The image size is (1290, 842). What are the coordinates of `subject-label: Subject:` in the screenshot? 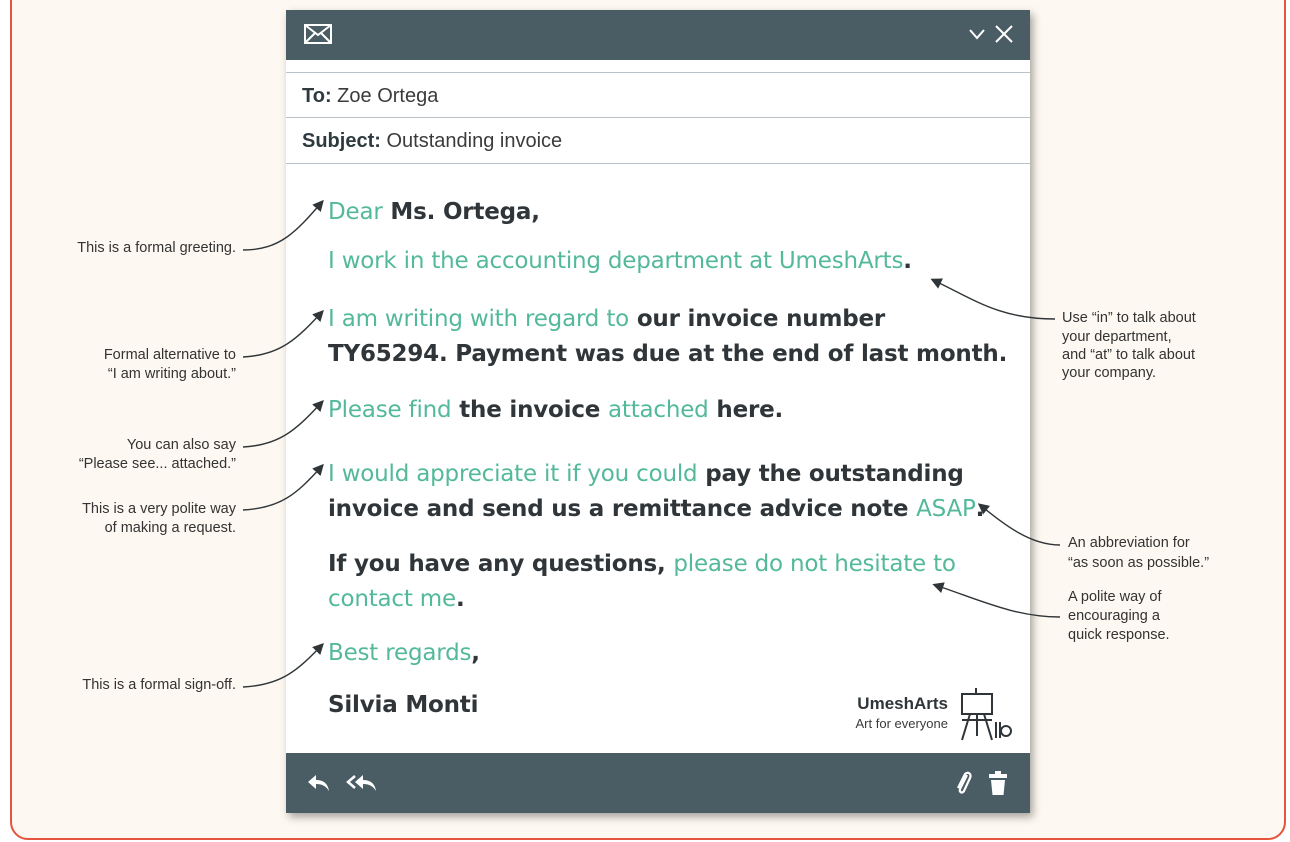 It's located at (341, 141).